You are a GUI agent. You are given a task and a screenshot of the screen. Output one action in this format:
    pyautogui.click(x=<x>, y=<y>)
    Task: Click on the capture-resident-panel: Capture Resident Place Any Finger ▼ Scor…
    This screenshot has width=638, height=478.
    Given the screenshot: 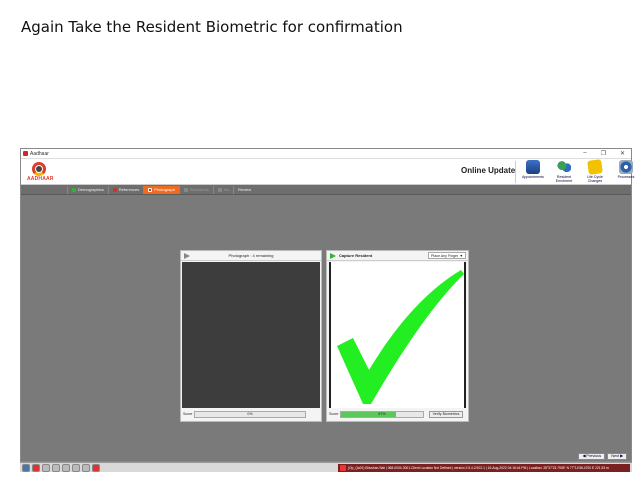 What is the action you would take?
    pyautogui.click(x=397, y=336)
    